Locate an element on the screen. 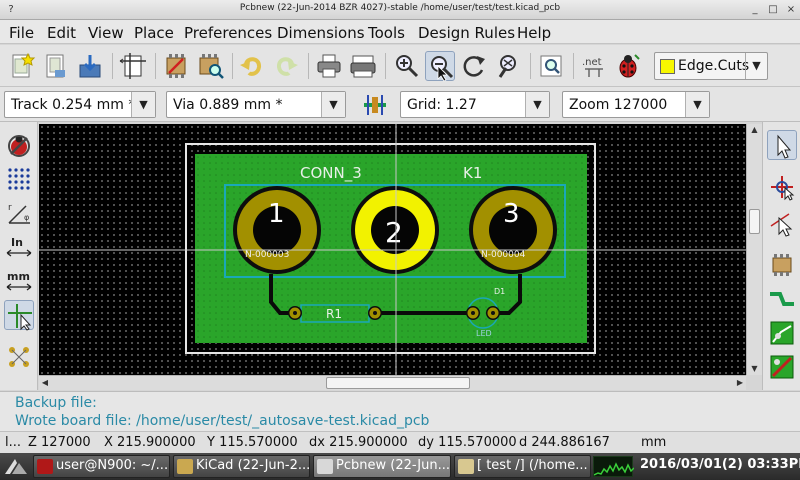 This screenshot has width=800, height=480. mm-units-button: mm is located at coordinates (19, 281).